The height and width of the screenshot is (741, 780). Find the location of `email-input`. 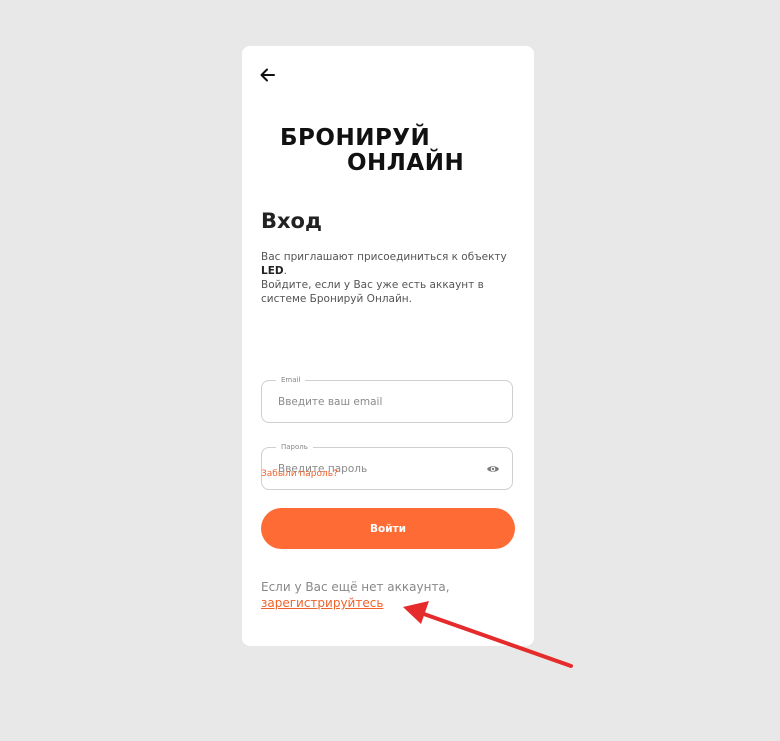

email-input is located at coordinates (378, 402).